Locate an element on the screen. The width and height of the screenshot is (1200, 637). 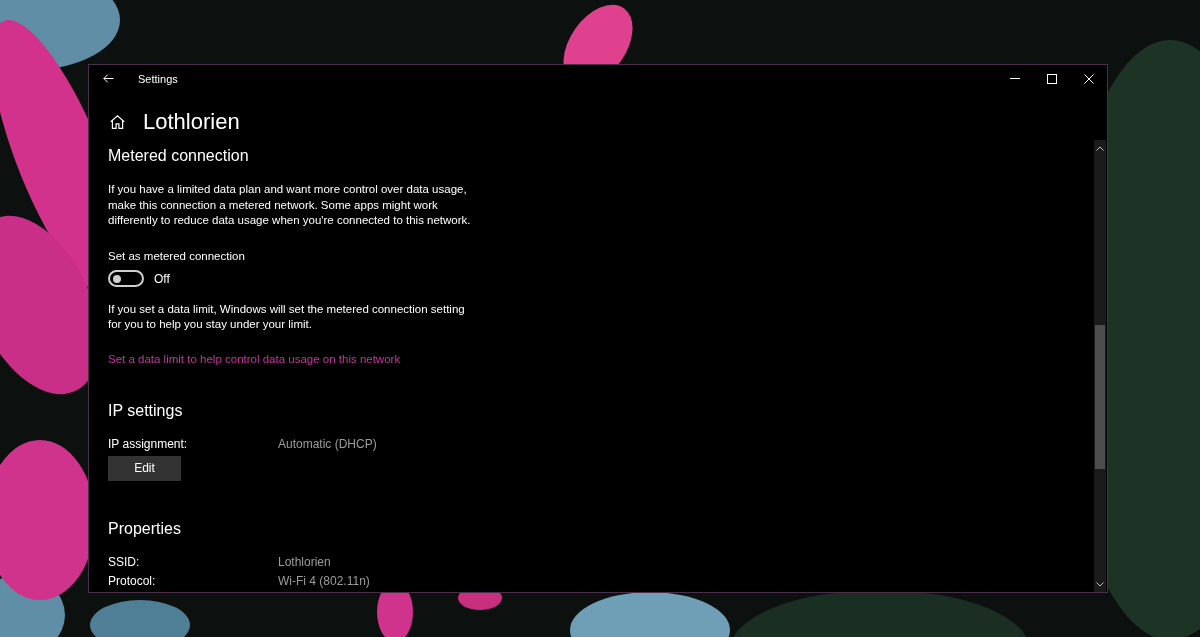
scrollbar is located at coordinates (1100, 366).